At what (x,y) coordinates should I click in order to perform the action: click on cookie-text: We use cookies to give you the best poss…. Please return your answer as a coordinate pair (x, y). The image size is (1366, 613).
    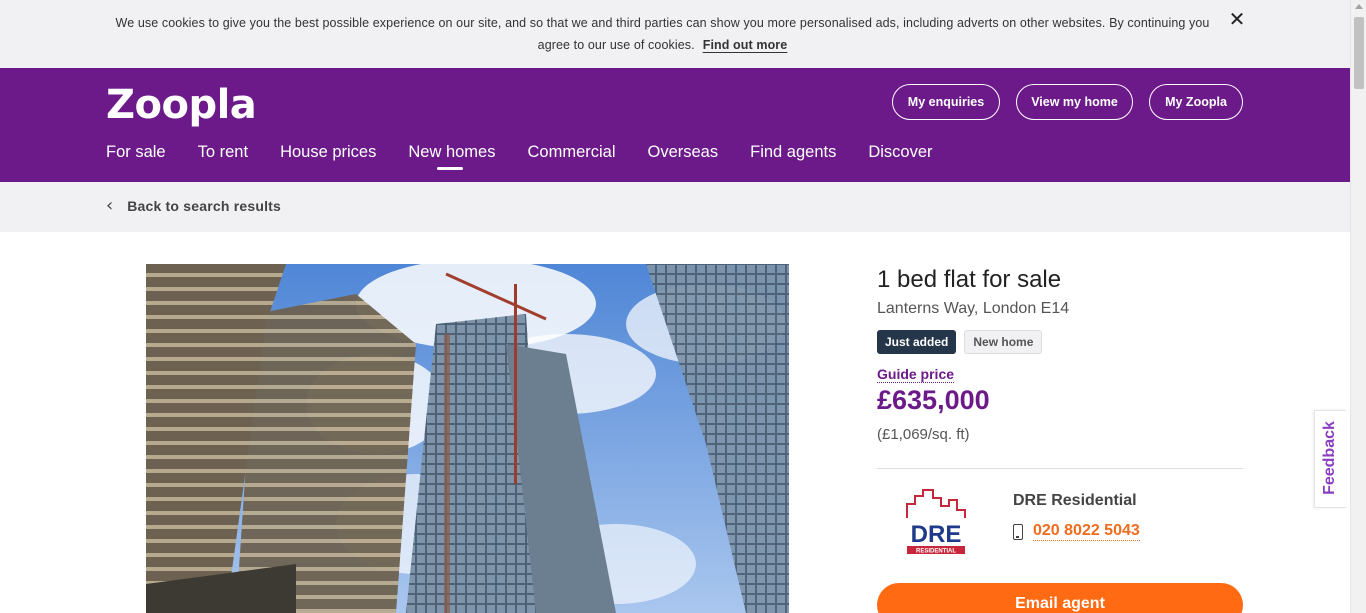
    Looking at the image, I should click on (662, 34).